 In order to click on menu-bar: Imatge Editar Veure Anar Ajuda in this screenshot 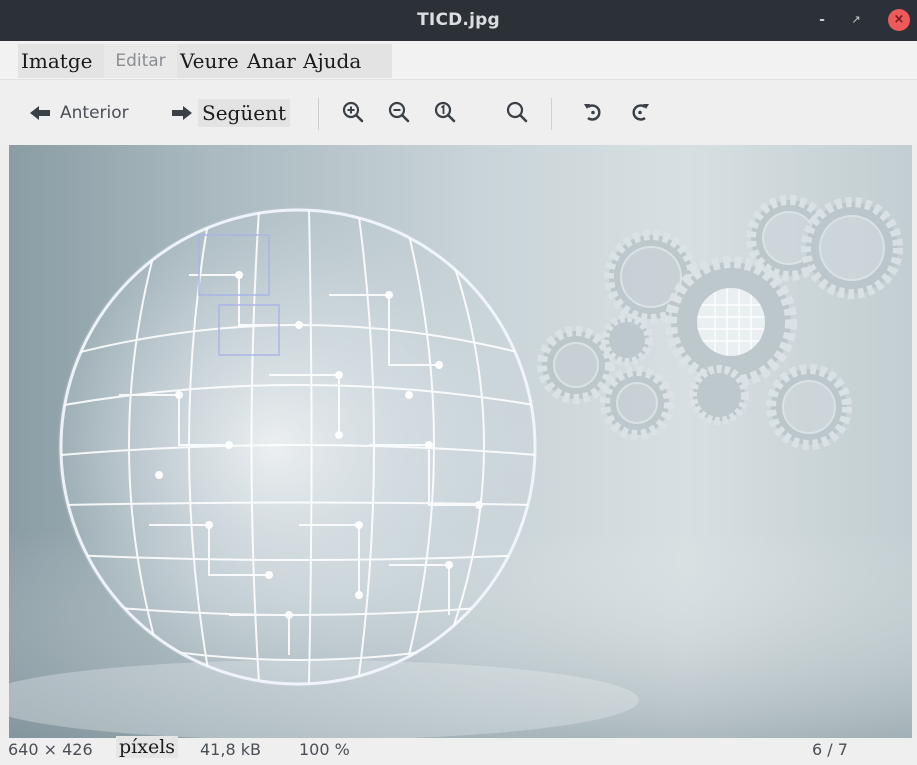, I will do `click(458, 60)`.